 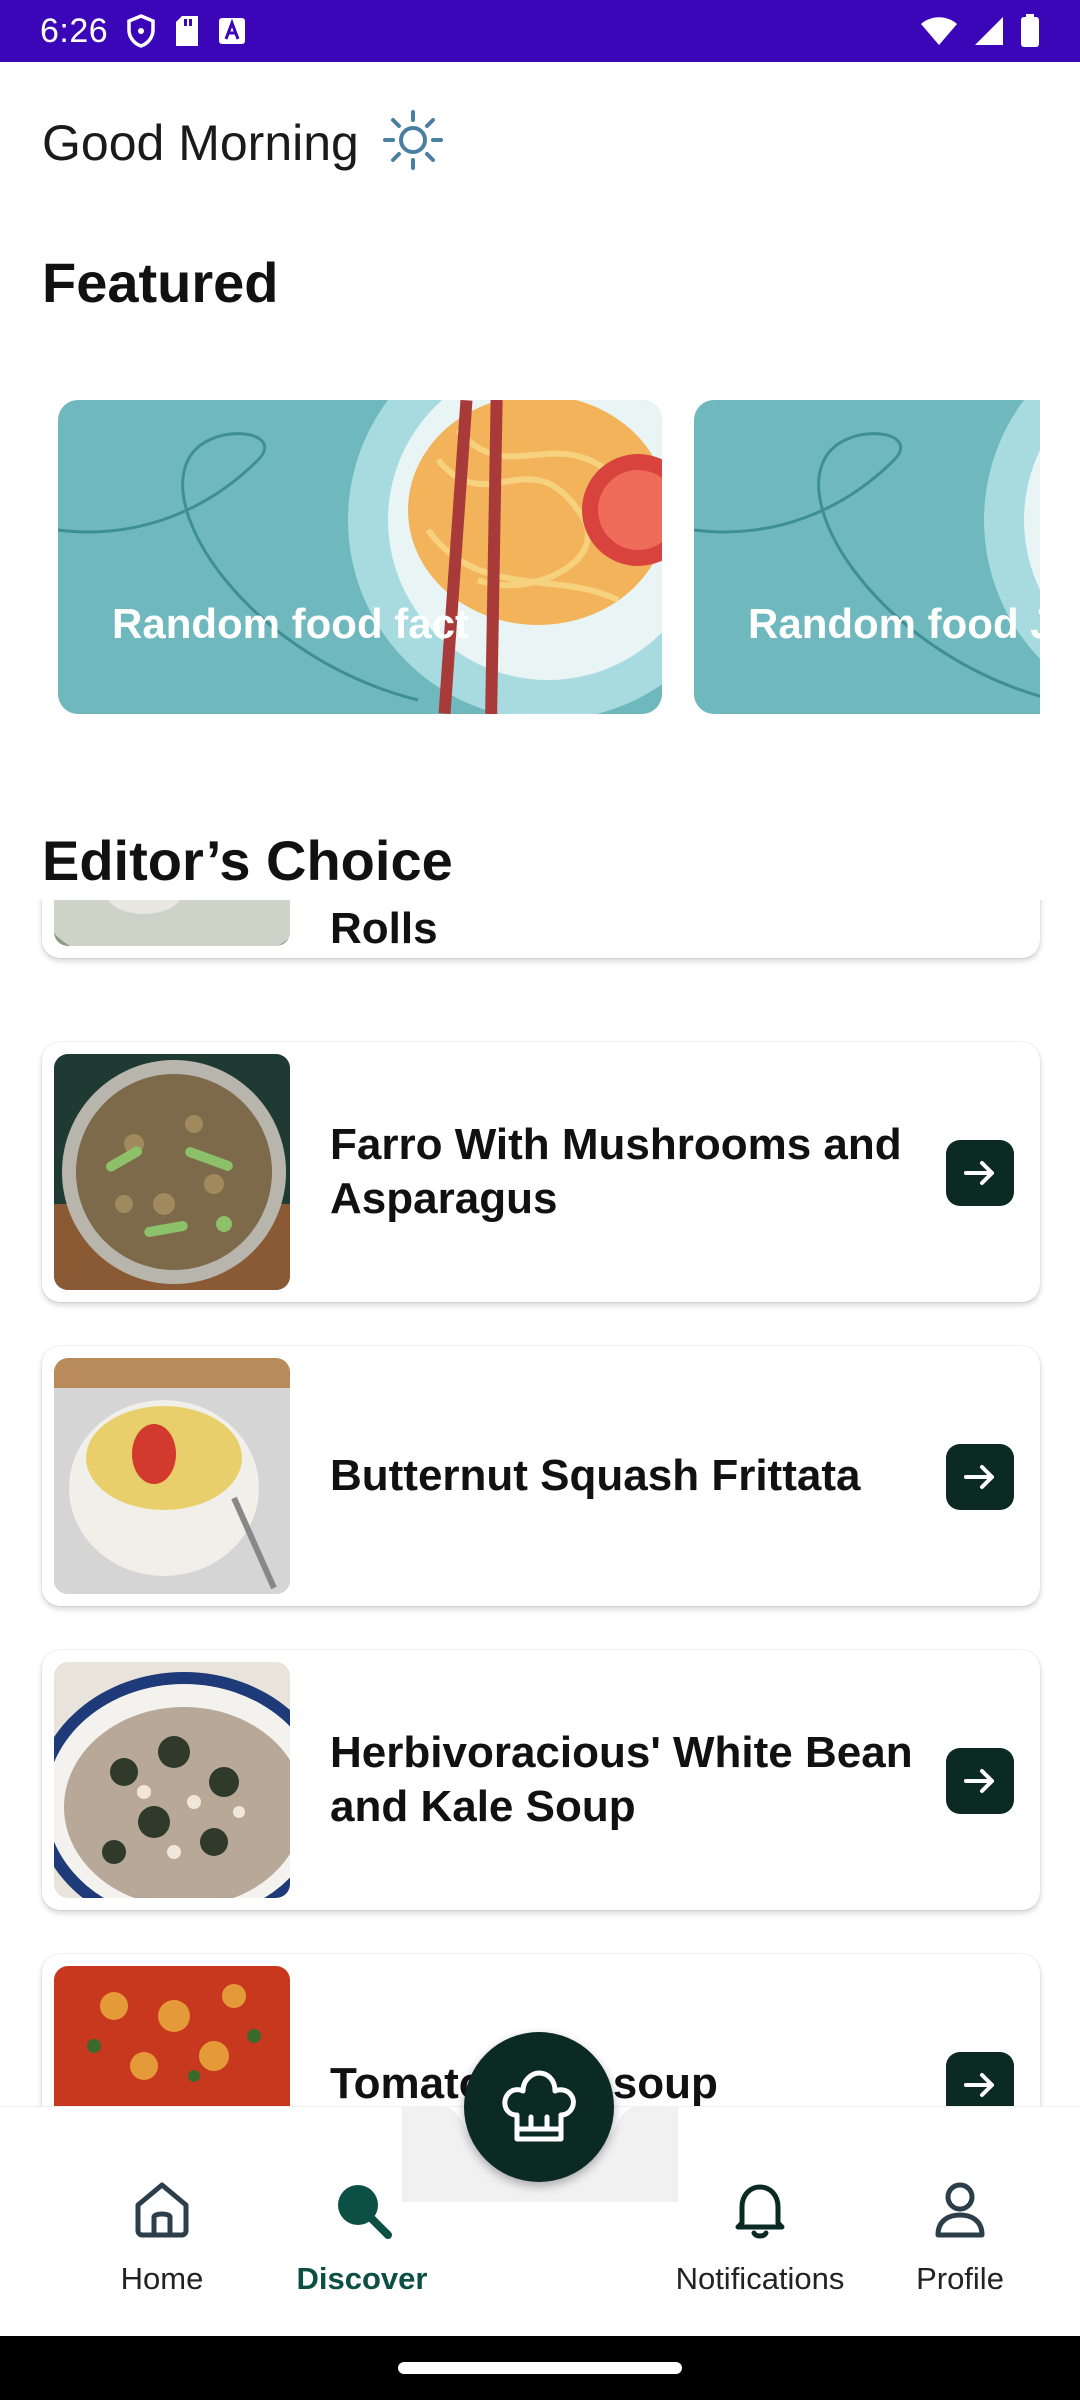 I want to click on featured-card-label: Random food J, so click(x=894, y=623).